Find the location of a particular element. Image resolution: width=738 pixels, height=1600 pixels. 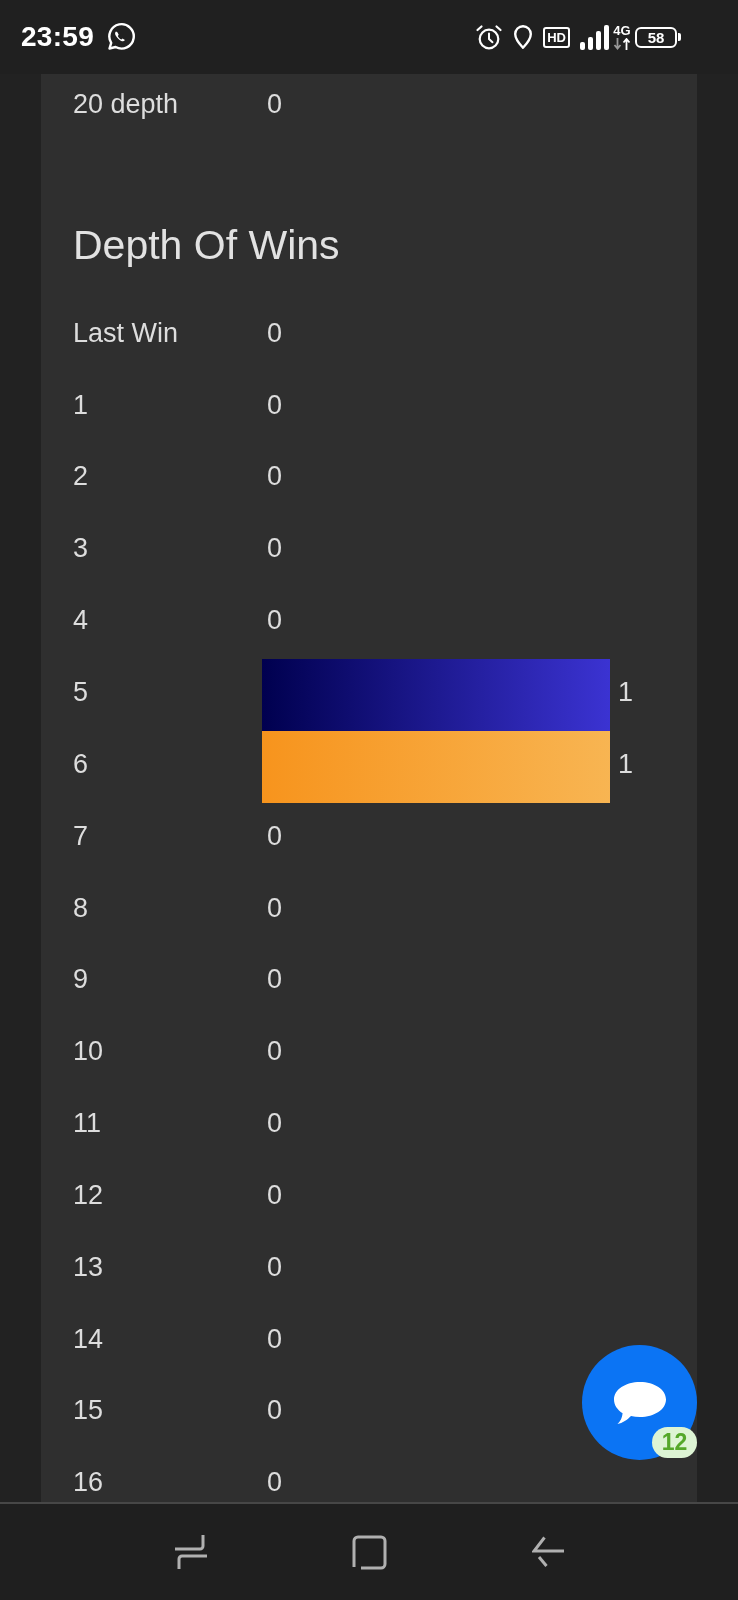

home-icon is located at coordinates (369, 1552).